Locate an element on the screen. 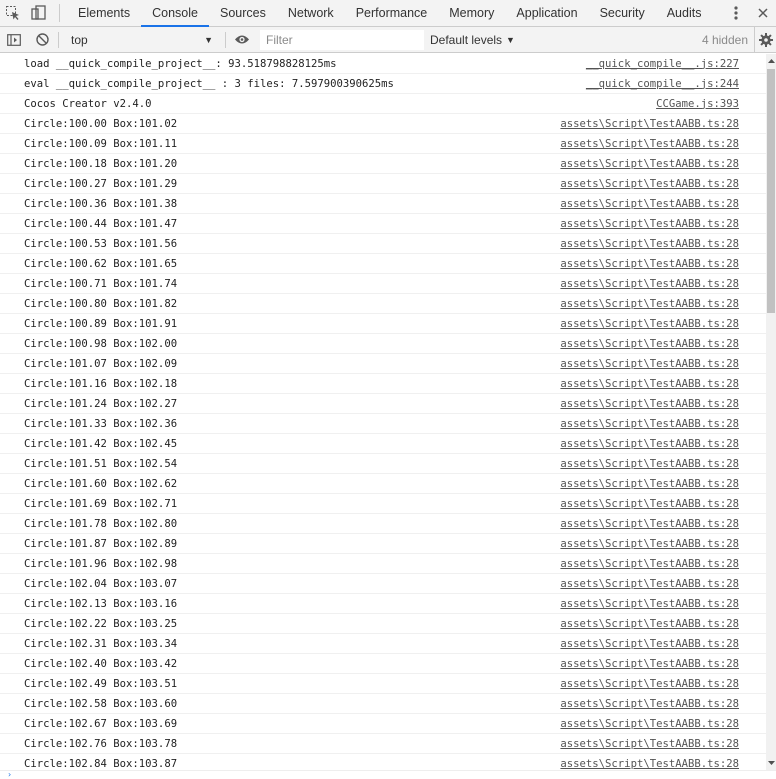 This screenshot has height=779, width=776. inspect-element-icon is located at coordinates (13, 13).